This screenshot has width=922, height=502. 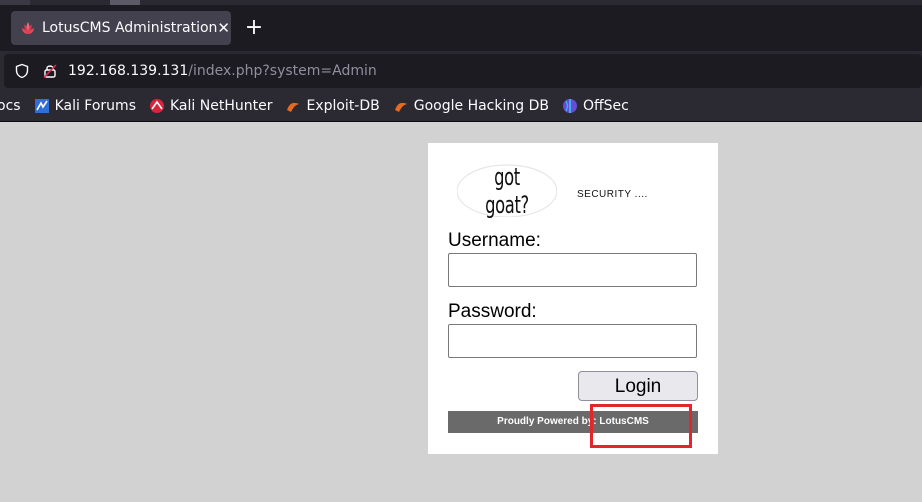 What do you see at coordinates (343, 106) in the screenshot?
I see `bookmark-label: Exploit-DB` at bounding box center [343, 106].